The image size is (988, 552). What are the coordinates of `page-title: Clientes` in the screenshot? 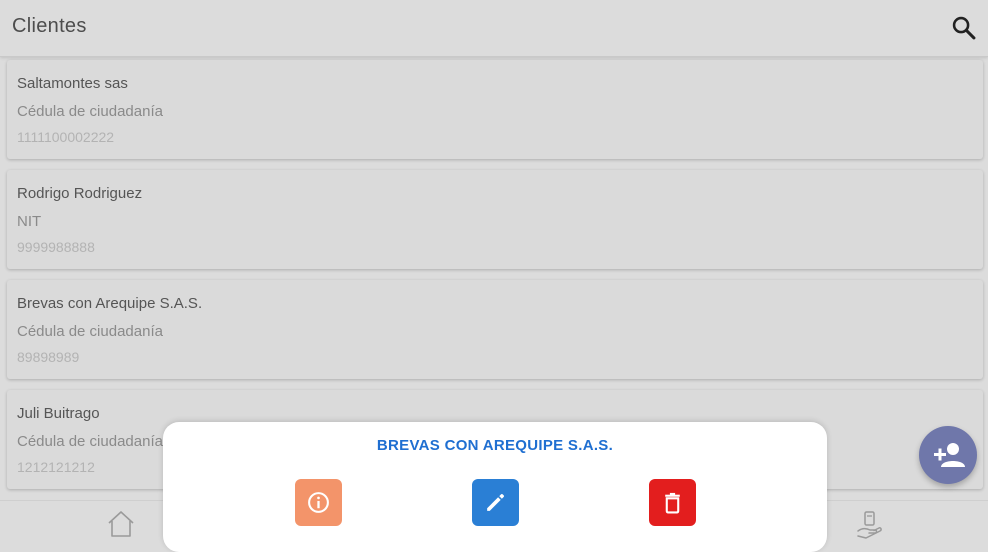 It's located at (49, 26).